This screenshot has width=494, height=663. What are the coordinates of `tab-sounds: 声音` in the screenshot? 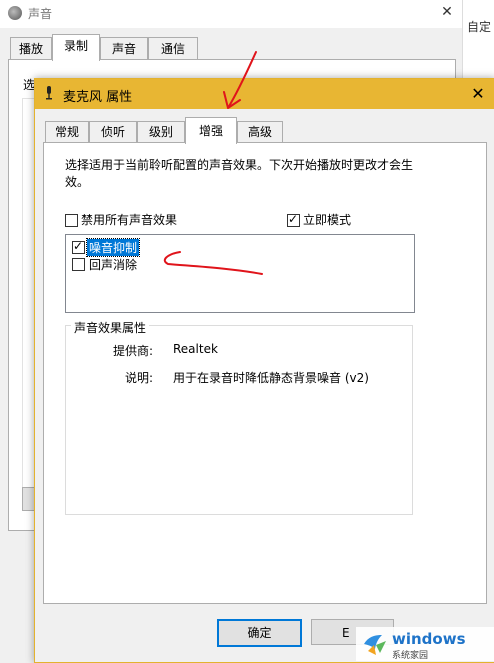 It's located at (124, 48).